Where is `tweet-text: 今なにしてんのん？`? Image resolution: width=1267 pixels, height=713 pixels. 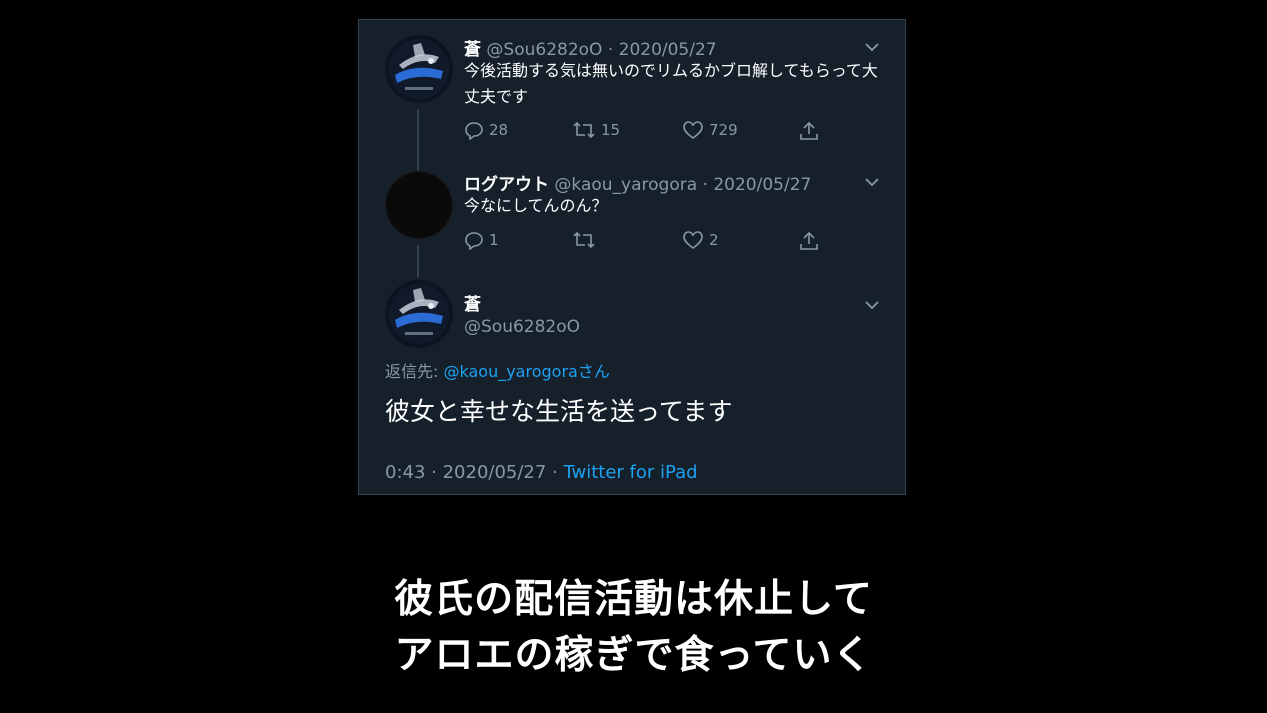 tweet-text: 今なにしてんのん？ is located at coordinates (536, 205).